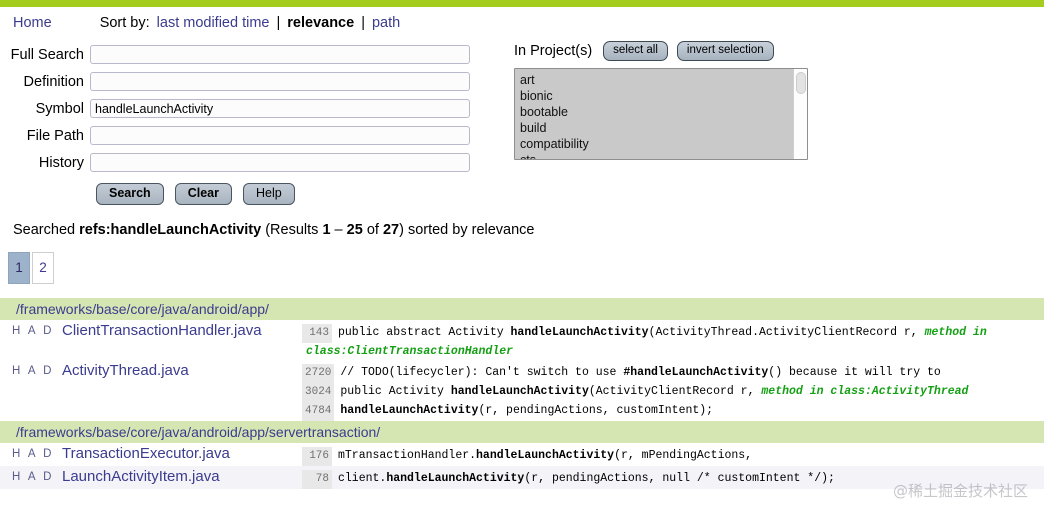  Describe the element at coordinates (800, 114) in the screenshot. I see `project-list-scrollbar` at that location.